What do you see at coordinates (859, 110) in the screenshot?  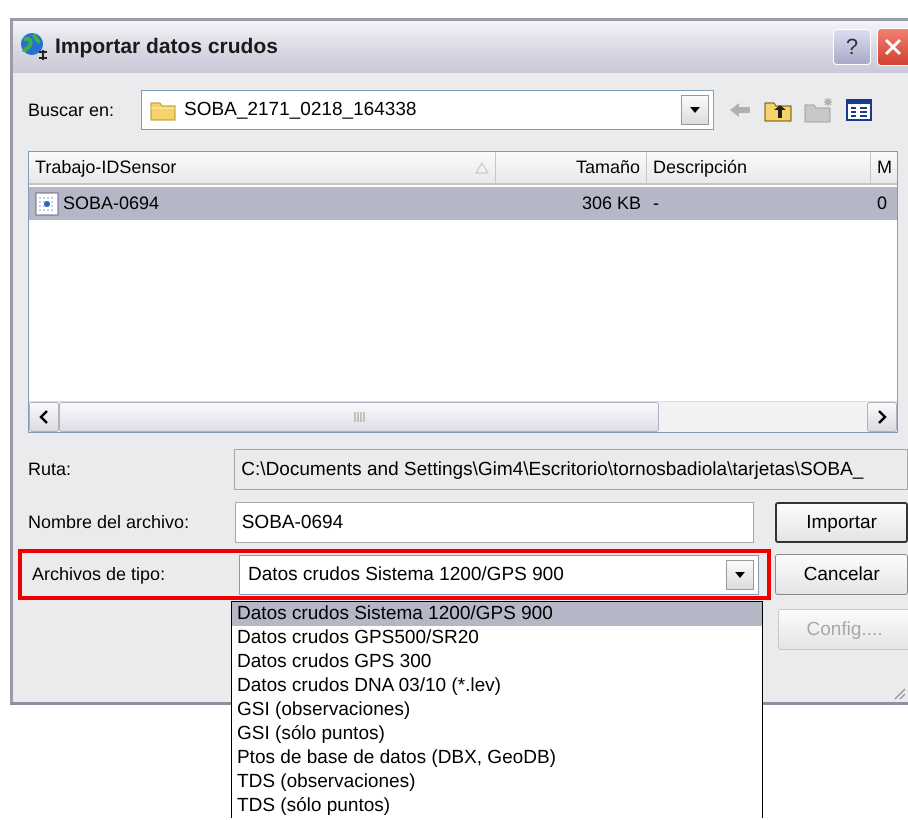 I see `view-menu-icon` at bounding box center [859, 110].